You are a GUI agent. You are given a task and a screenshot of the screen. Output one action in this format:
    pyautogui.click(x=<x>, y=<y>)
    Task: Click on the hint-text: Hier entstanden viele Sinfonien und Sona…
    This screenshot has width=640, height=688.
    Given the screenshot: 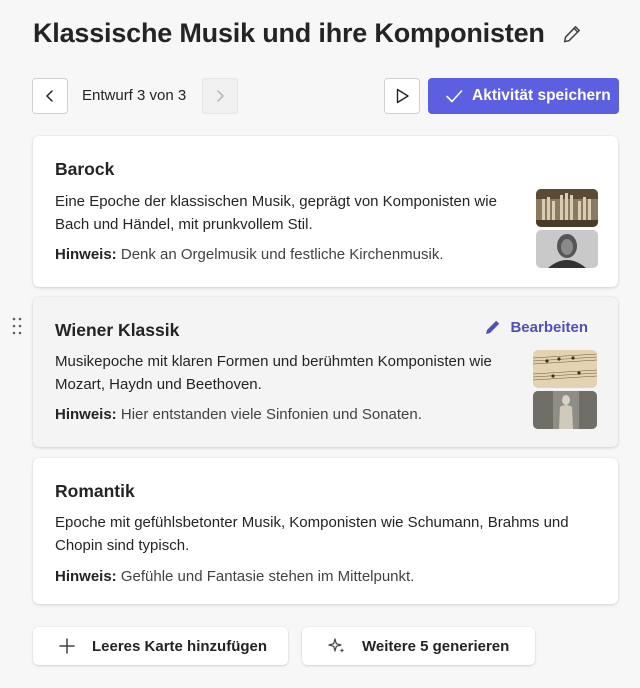 What is the action you would take?
    pyautogui.click(x=269, y=414)
    